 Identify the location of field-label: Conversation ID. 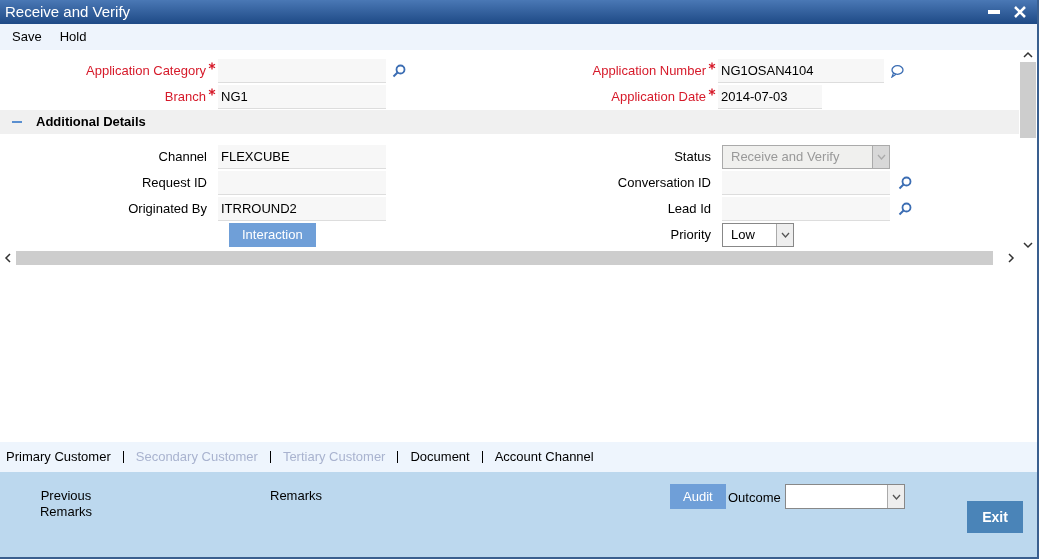
(664, 183).